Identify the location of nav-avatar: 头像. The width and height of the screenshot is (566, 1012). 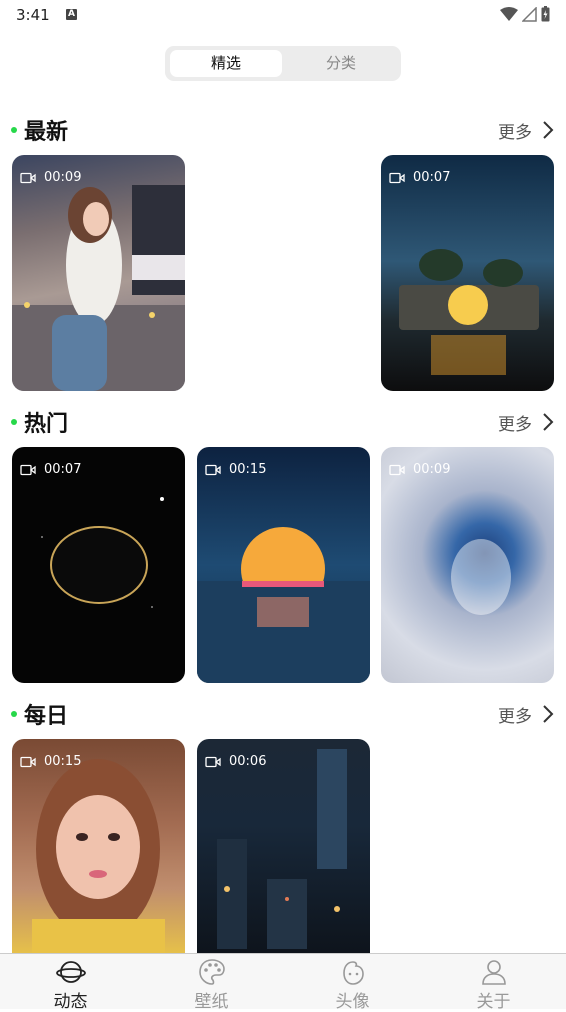
(352, 983).